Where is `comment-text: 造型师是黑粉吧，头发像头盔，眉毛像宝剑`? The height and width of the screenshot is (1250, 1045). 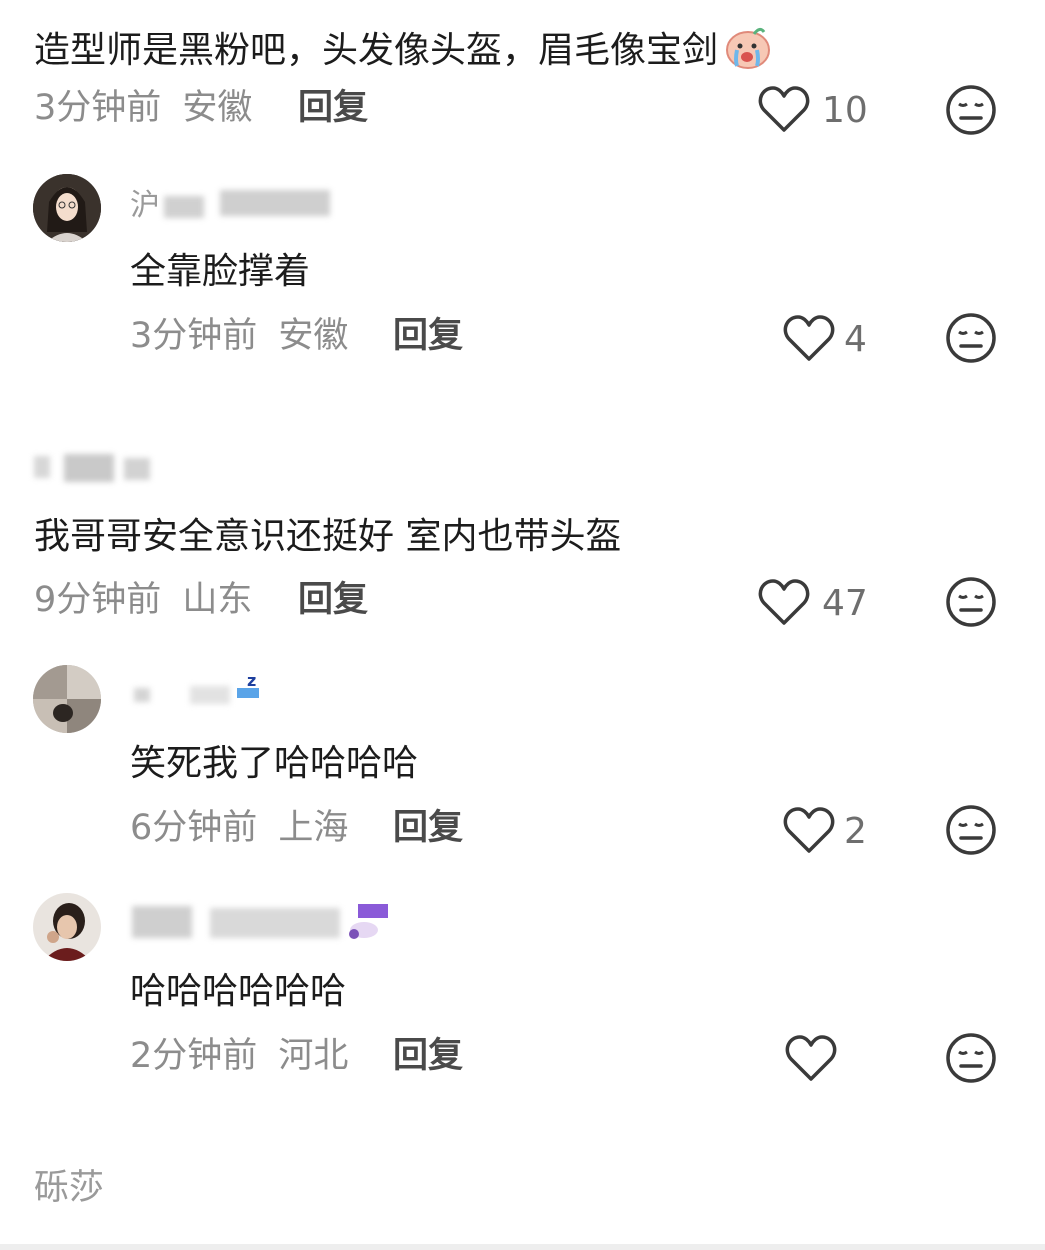
comment-text: 造型师是黑粉吧，头发像头盔，眉毛像宝剑 is located at coordinates (376, 50).